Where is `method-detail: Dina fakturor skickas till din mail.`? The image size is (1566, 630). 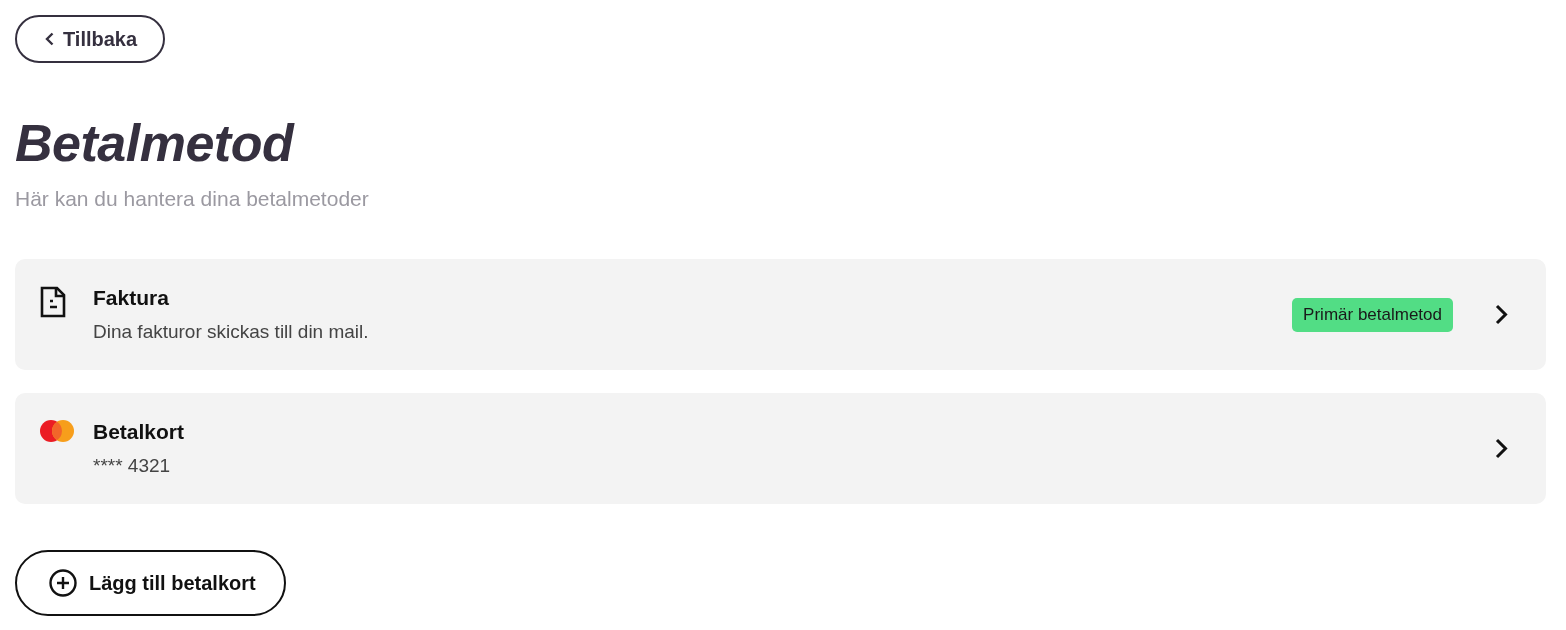
method-detail: Dina fakturor skickas till din mail. is located at coordinates (231, 332).